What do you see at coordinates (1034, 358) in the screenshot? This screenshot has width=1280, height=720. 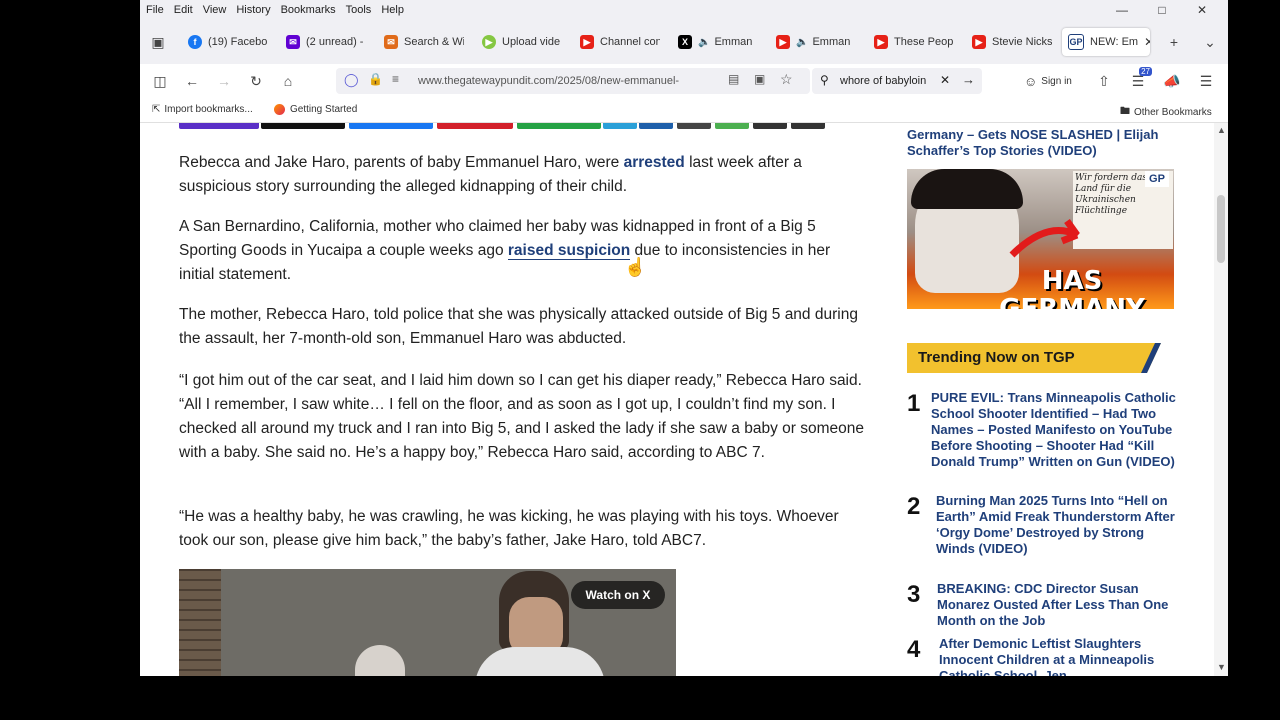 I see `trending-header: Trending Now on TGP` at bounding box center [1034, 358].